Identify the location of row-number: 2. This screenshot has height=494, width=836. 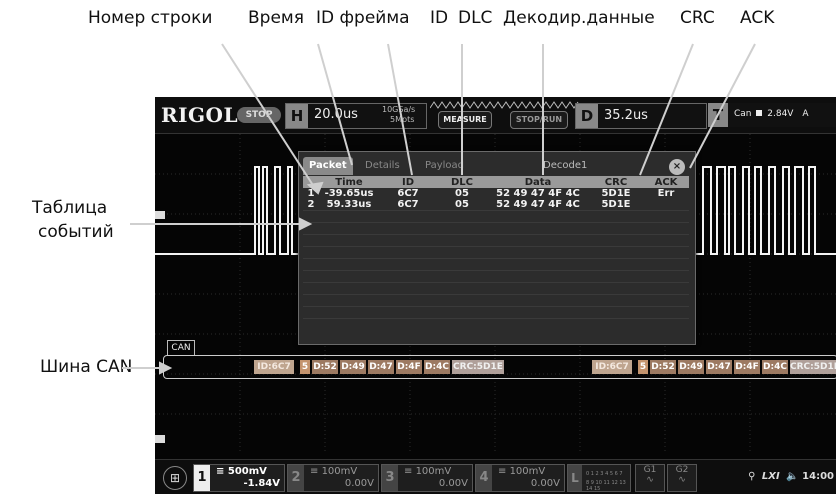
(311, 204).